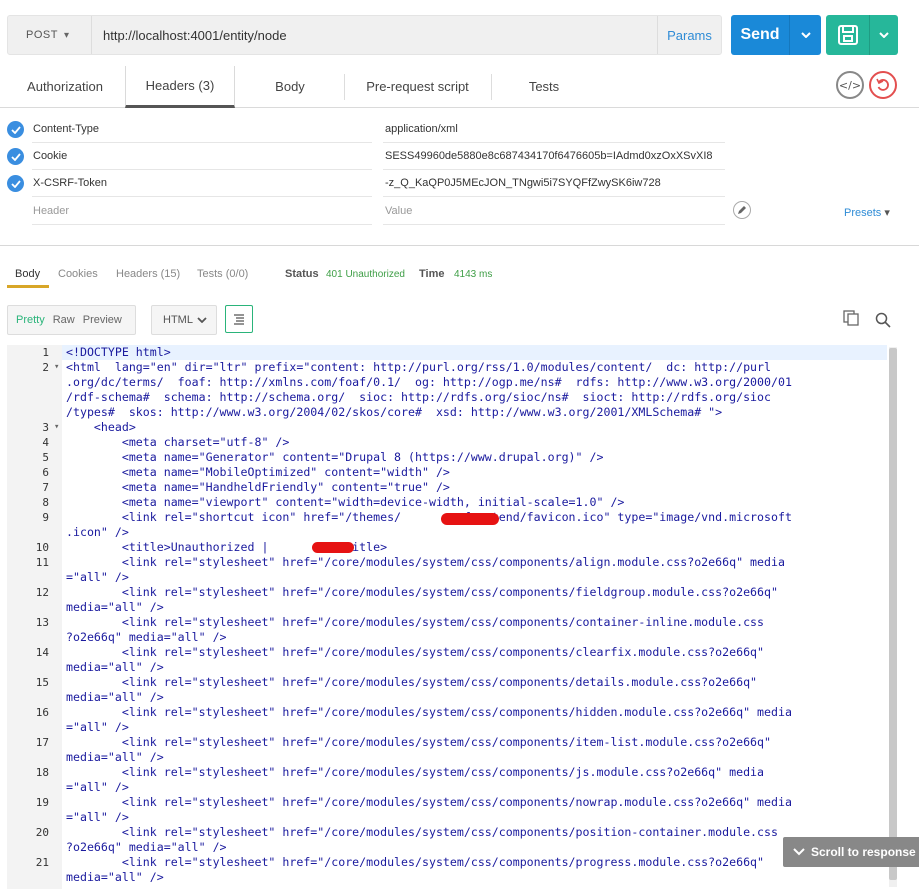  I want to click on time-label: Time, so click(432, 274).